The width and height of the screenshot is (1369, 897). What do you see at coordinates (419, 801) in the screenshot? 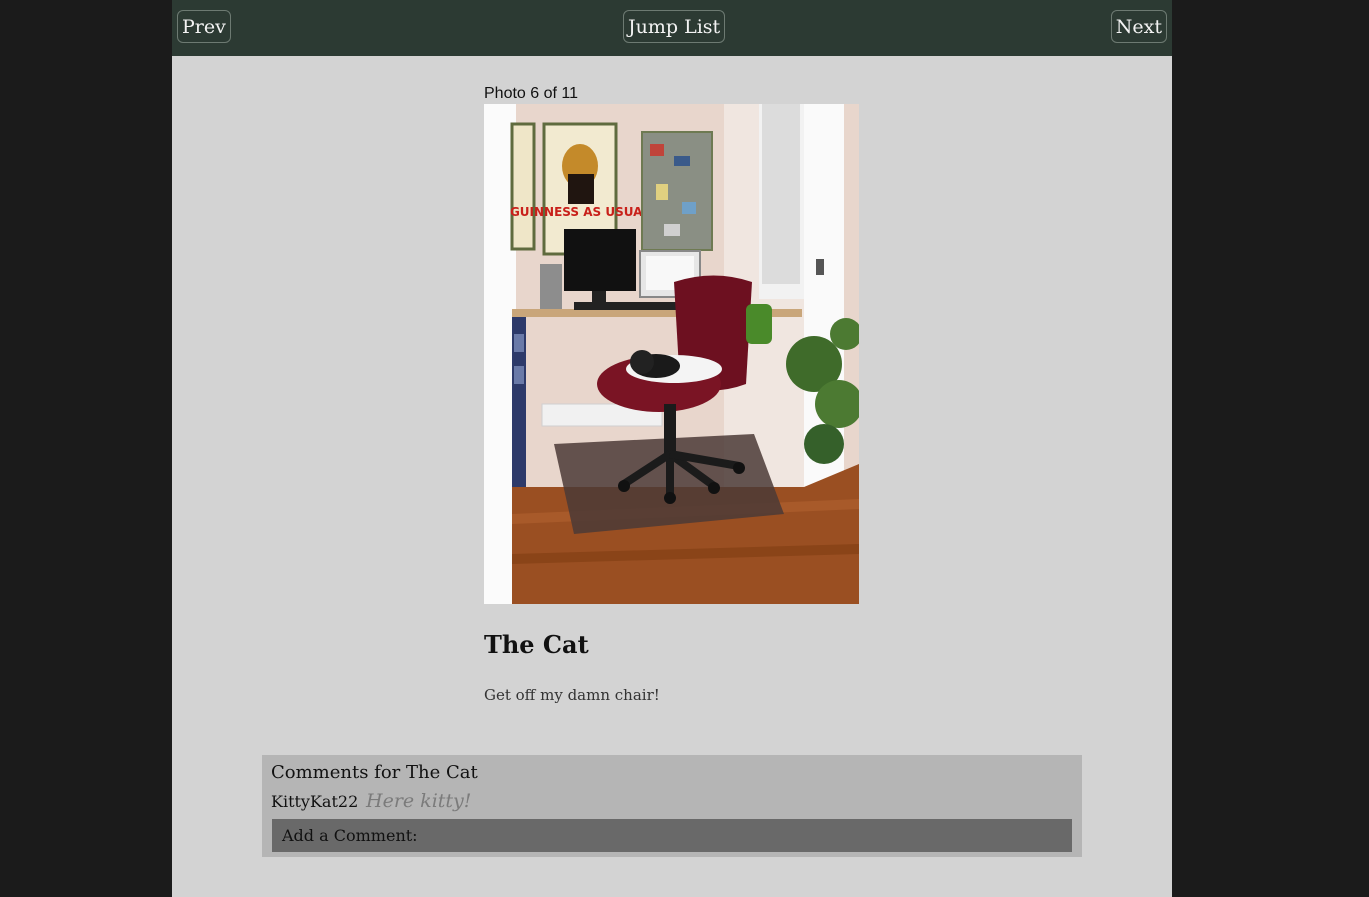
I see `comment-text: Here kitty!` at bounding box center [419, 801].